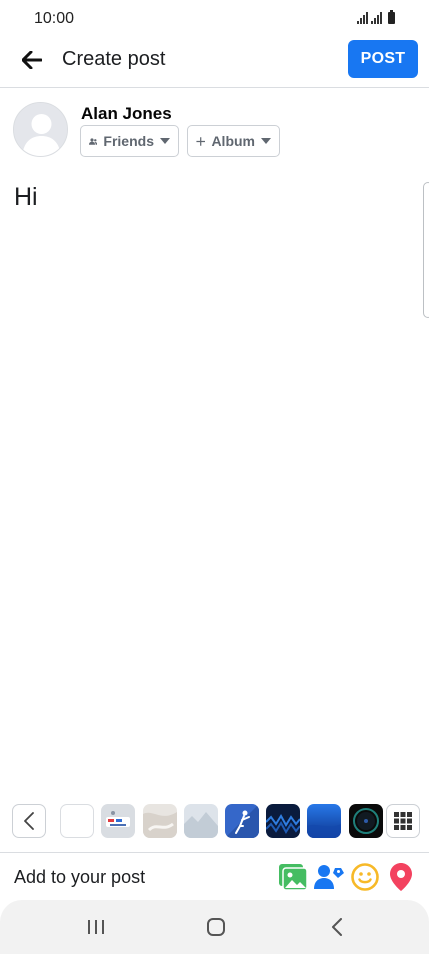  I want to click on audience-label: Friends, so click(128, 141).